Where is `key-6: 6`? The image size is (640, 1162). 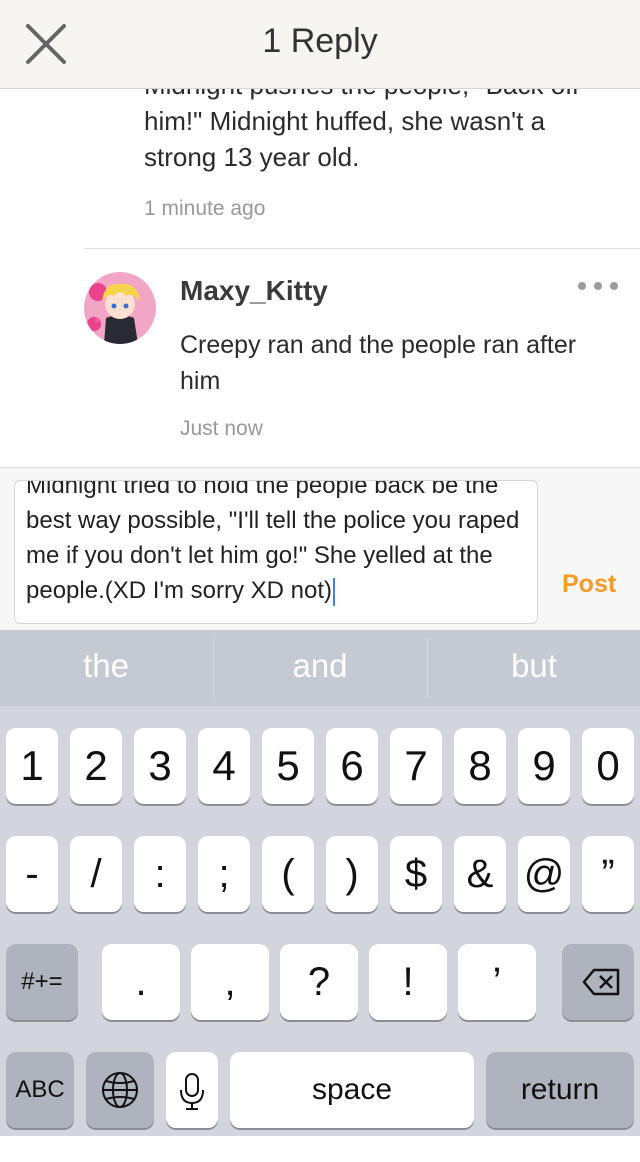
key-6: 6 is located at coordinates (352, 766).